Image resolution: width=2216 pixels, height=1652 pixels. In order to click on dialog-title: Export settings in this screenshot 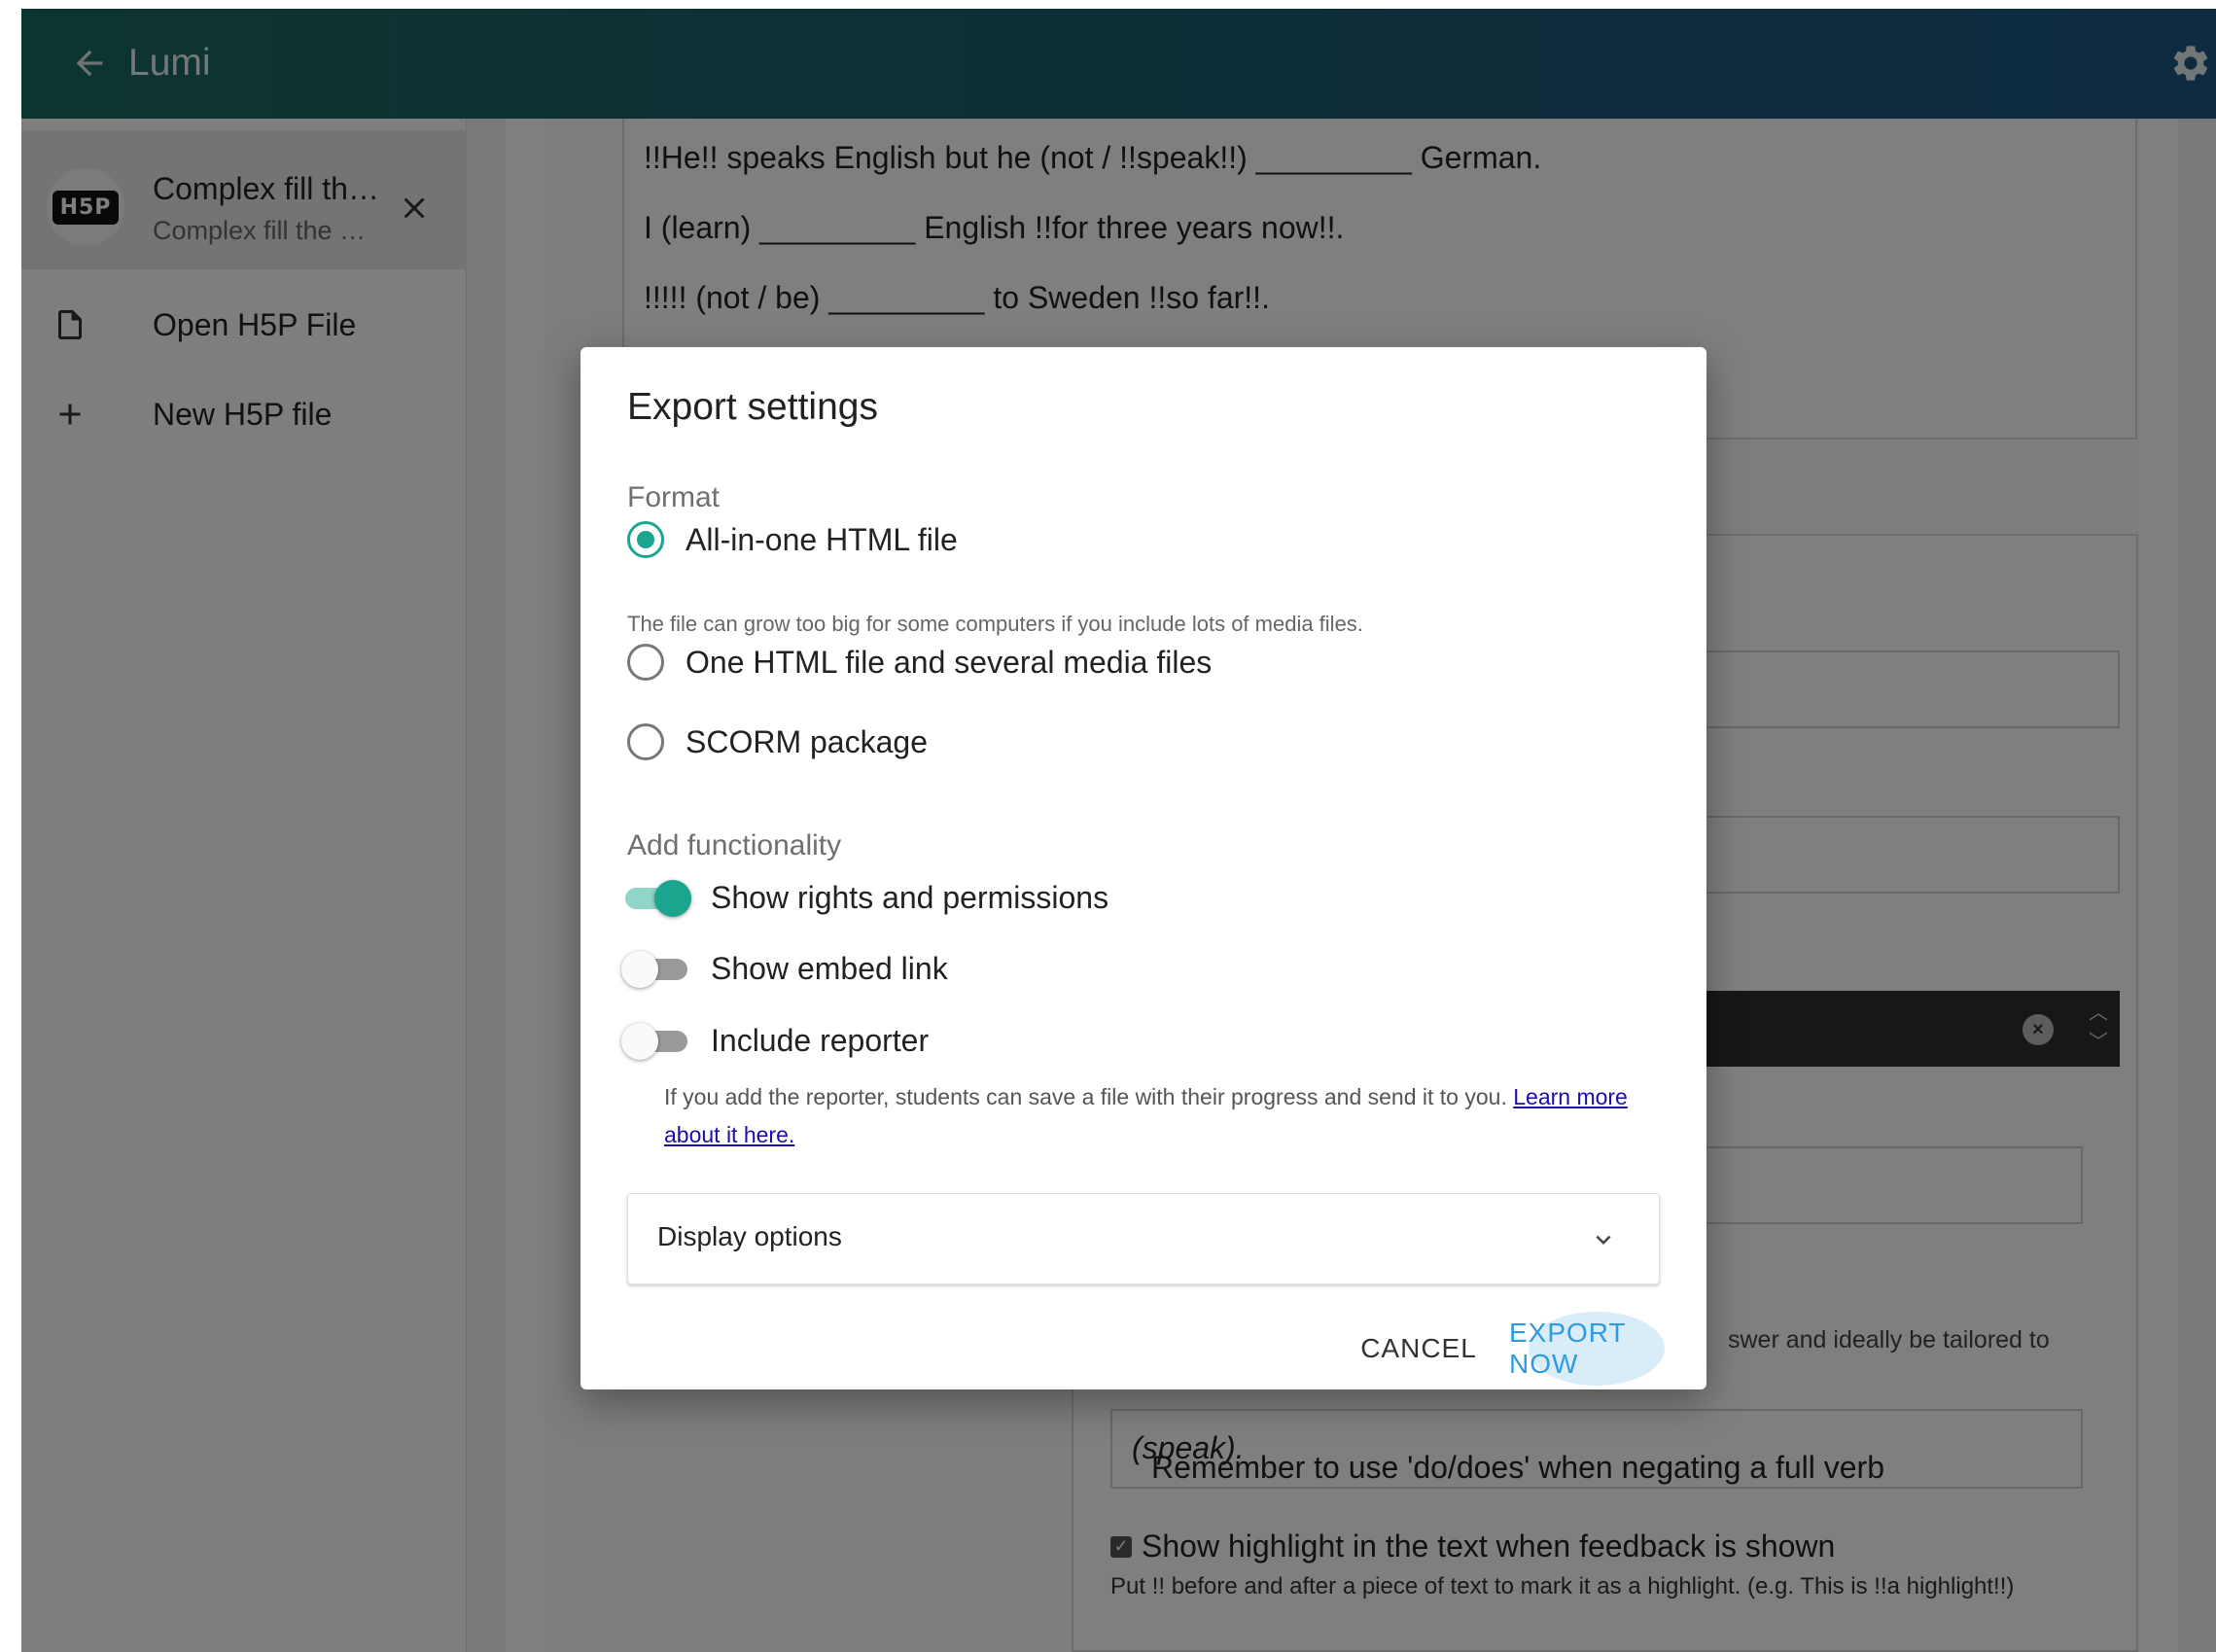, I will do `click(752, 407)`.